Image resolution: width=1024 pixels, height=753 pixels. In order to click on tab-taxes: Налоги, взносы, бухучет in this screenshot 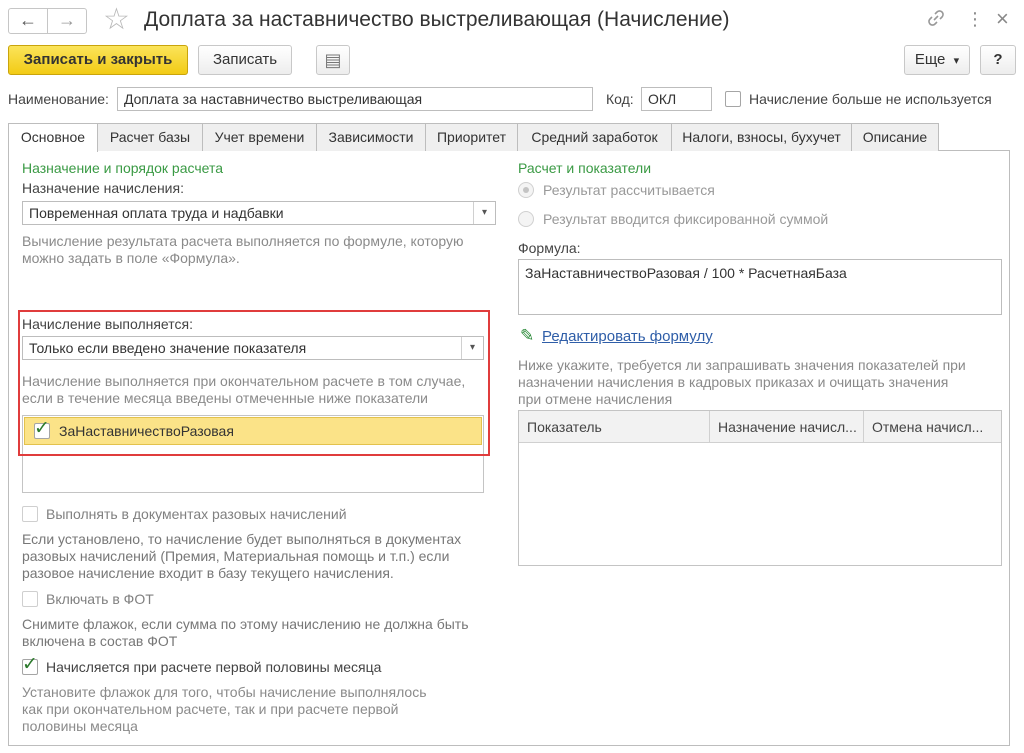, I will do `click(761, 137)`.